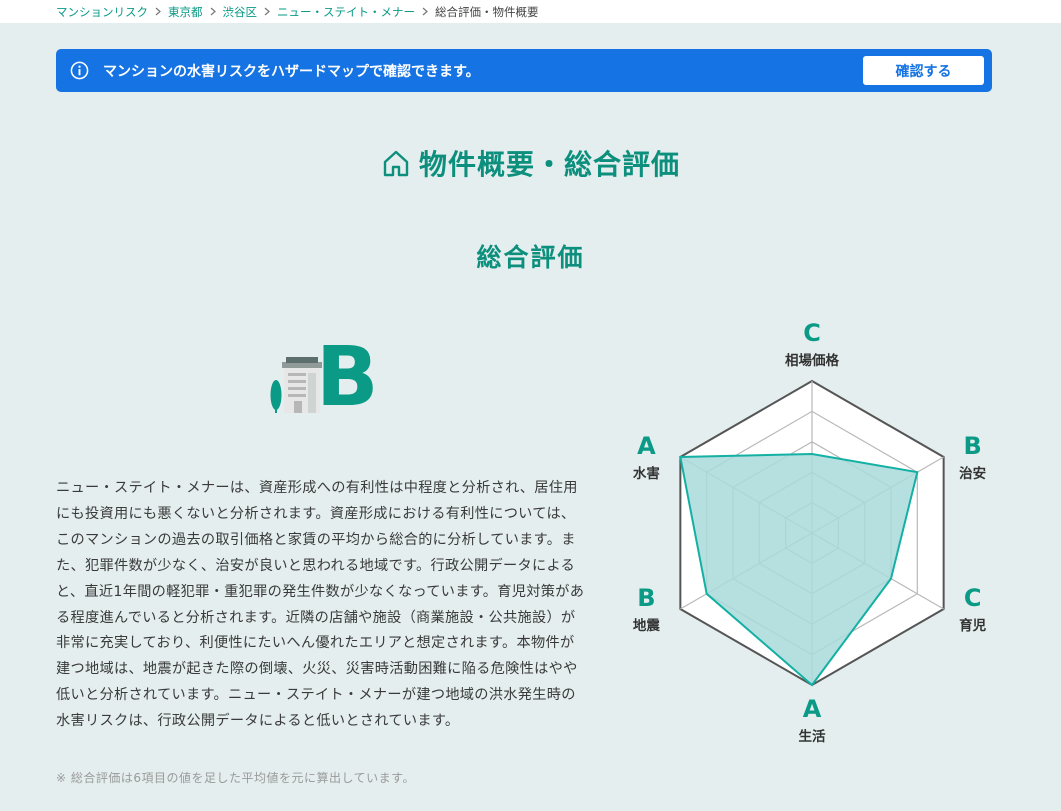  I want to click on section-title: 物件概要・総合評価, so click(549, 164).